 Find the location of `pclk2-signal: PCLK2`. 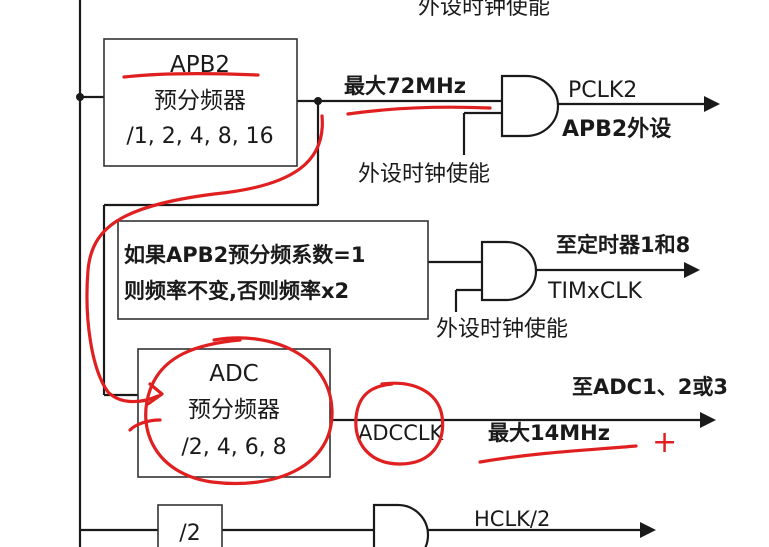

pclk2-signal: PCLK2 is located at coordinates (602, 90).